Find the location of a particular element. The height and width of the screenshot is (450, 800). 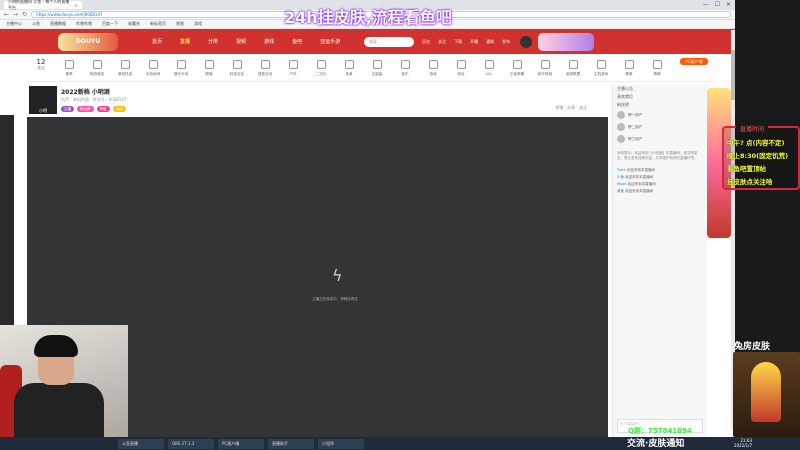

follow-icon: 关注 is located at coordinates (442, 42).